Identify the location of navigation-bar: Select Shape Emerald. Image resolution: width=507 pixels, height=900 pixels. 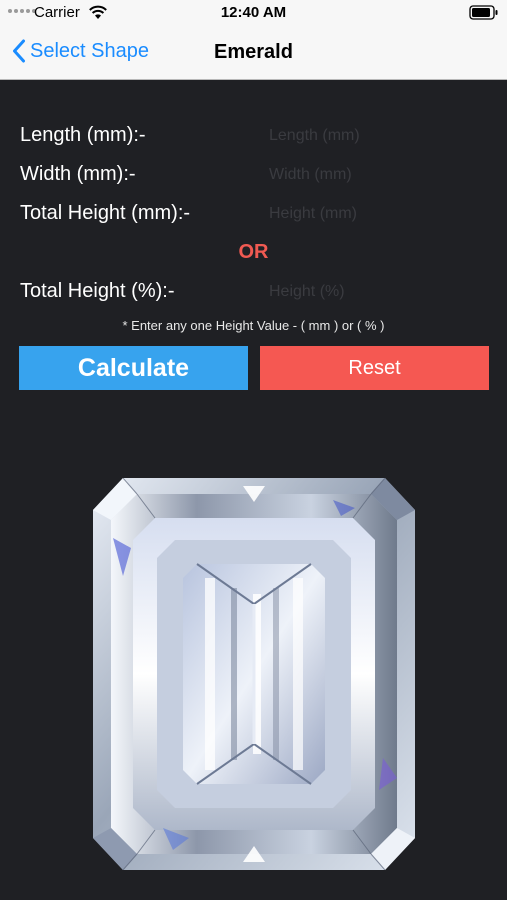
(253, 53).